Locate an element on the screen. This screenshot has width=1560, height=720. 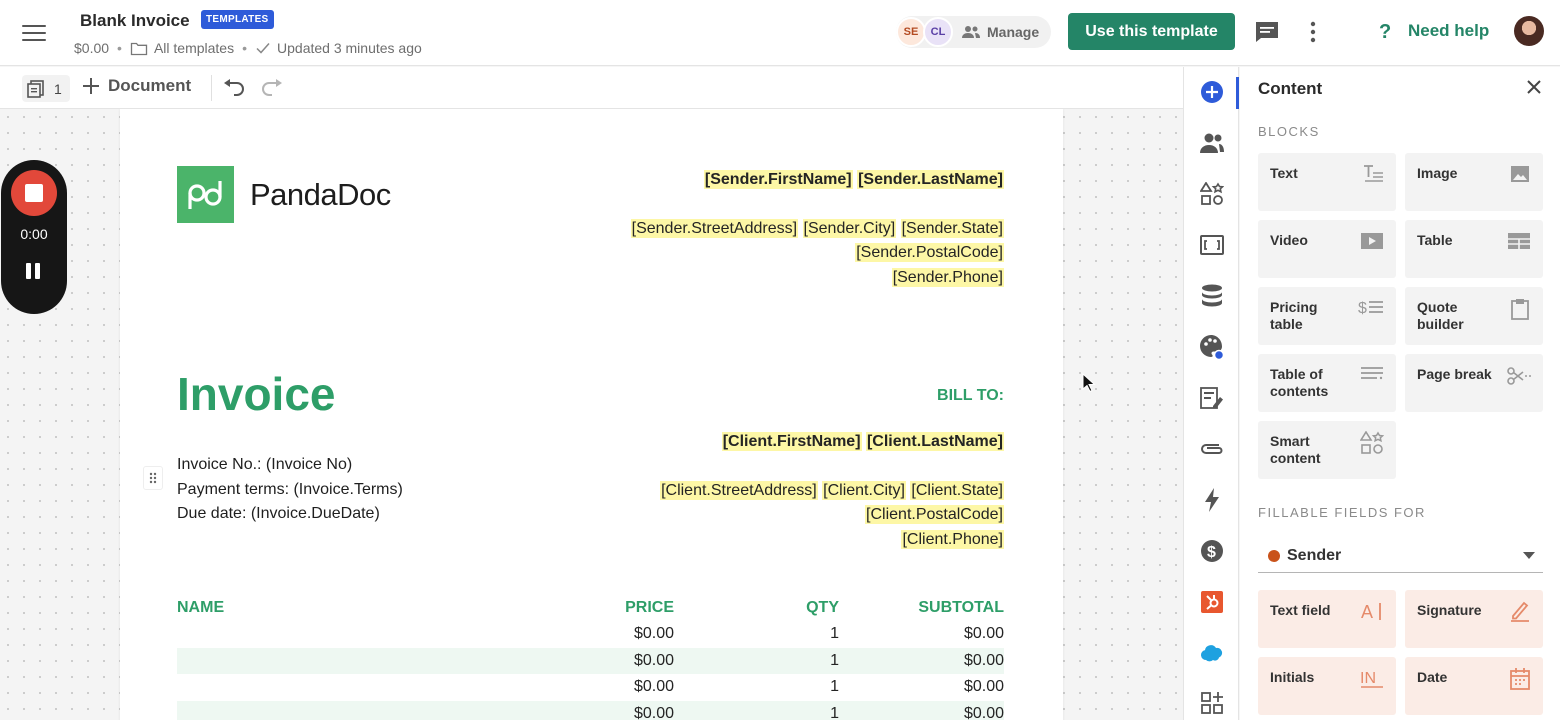
avatar: SE is located at coordinates (911, 32).